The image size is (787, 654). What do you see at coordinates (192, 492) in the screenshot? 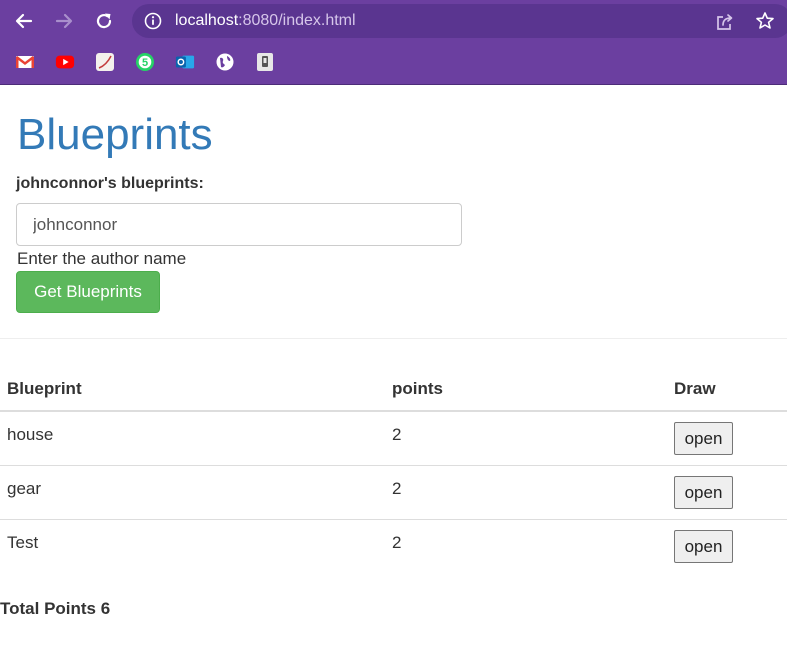
I see `blueprint-name-cell: gear` at bounding box center [192, 492].